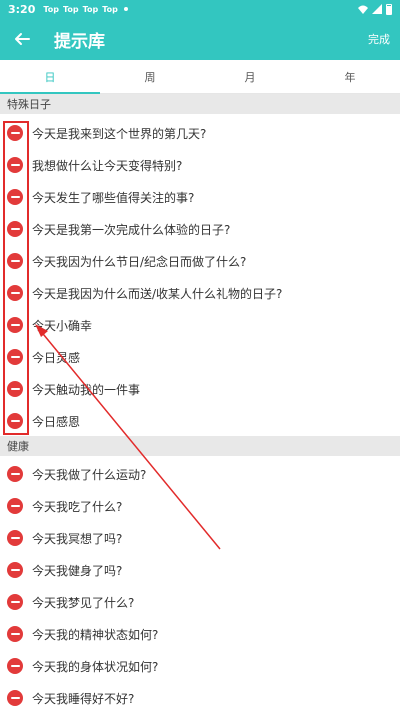  What do you see at coordinates (56, 421) in the screenshot?
I see `list-item-label: 今日感恩` at bounding box center [56, 421].